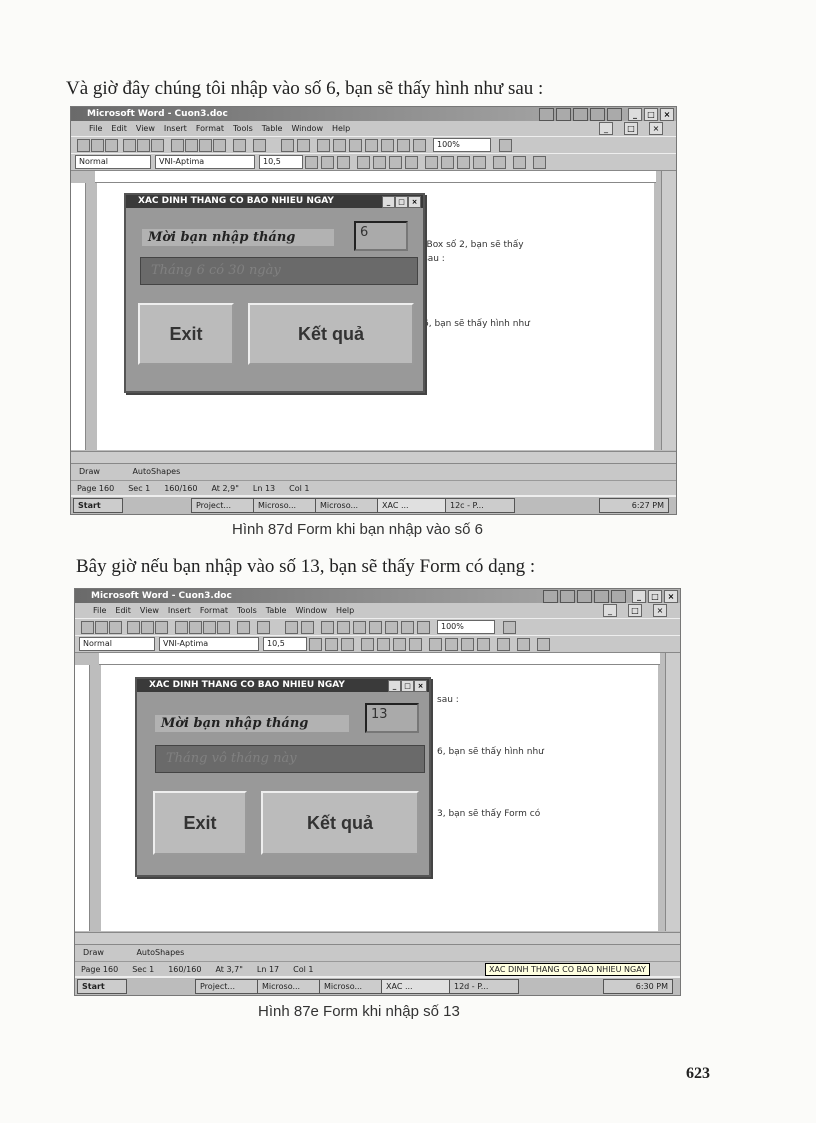  Describe the element at coordinates (466, 627) in the screenshot. I see `zoom-select: 100%` at that location.